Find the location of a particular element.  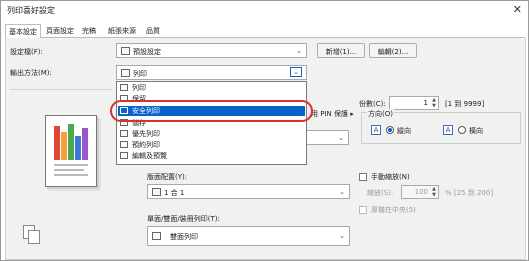

layout-icon is located at coordinates (156, 192).